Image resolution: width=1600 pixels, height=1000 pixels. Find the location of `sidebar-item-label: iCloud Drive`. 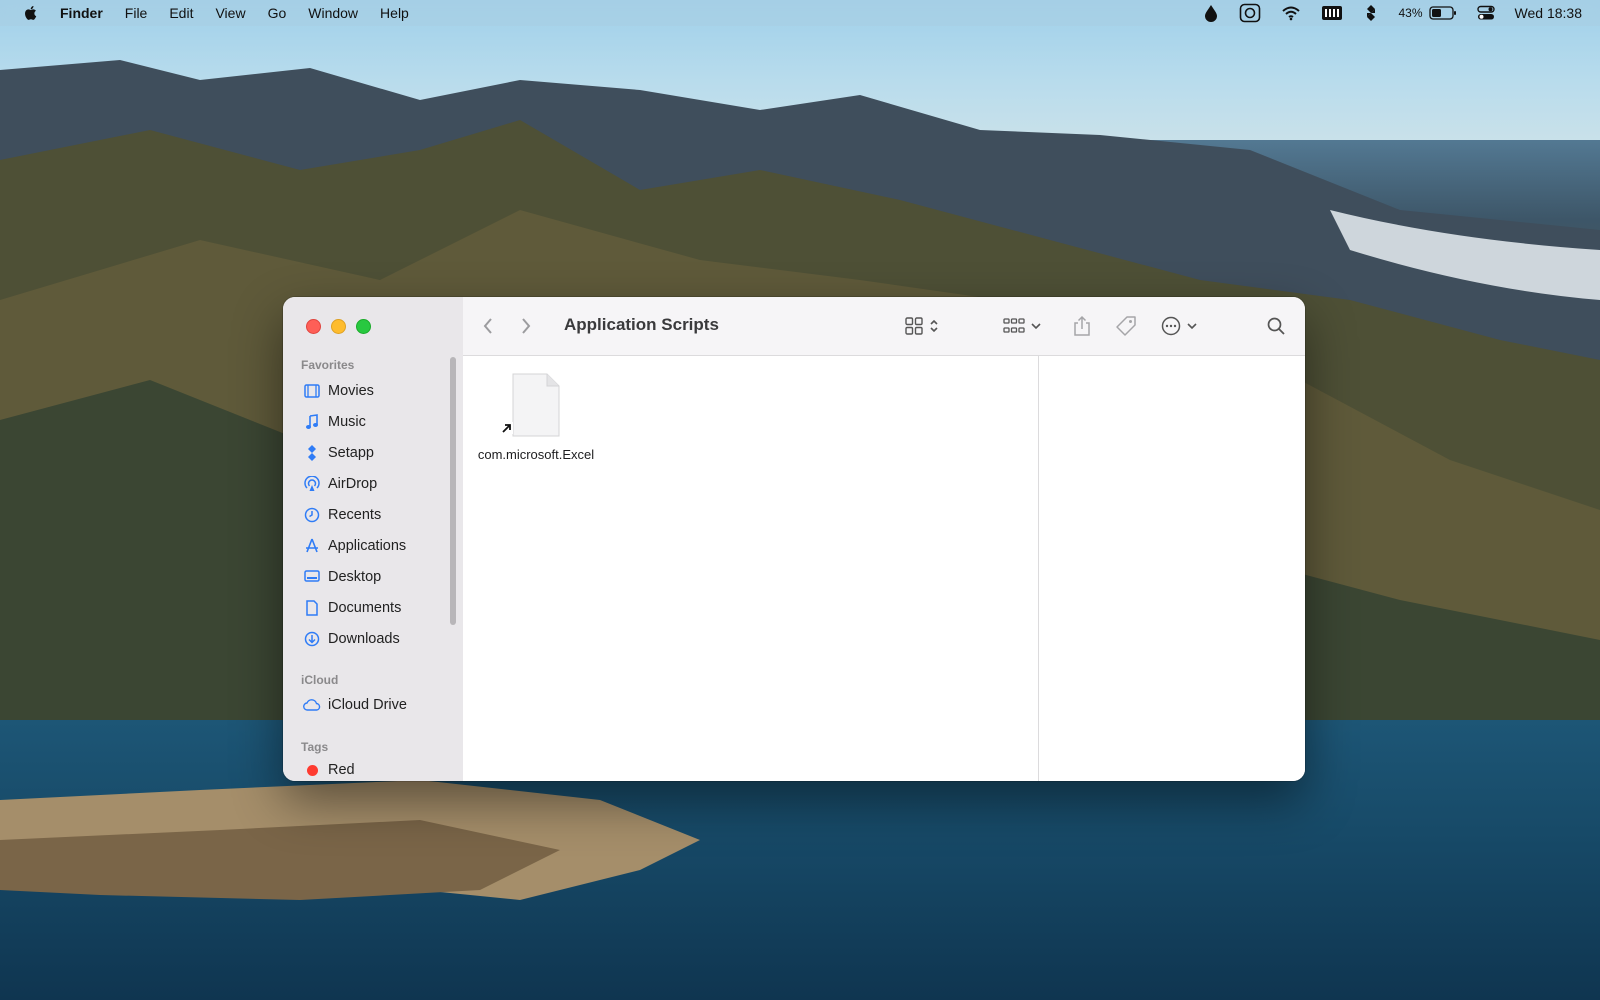

sidebar-item-label: iCloud Drive is located at coordinates (367, 705).